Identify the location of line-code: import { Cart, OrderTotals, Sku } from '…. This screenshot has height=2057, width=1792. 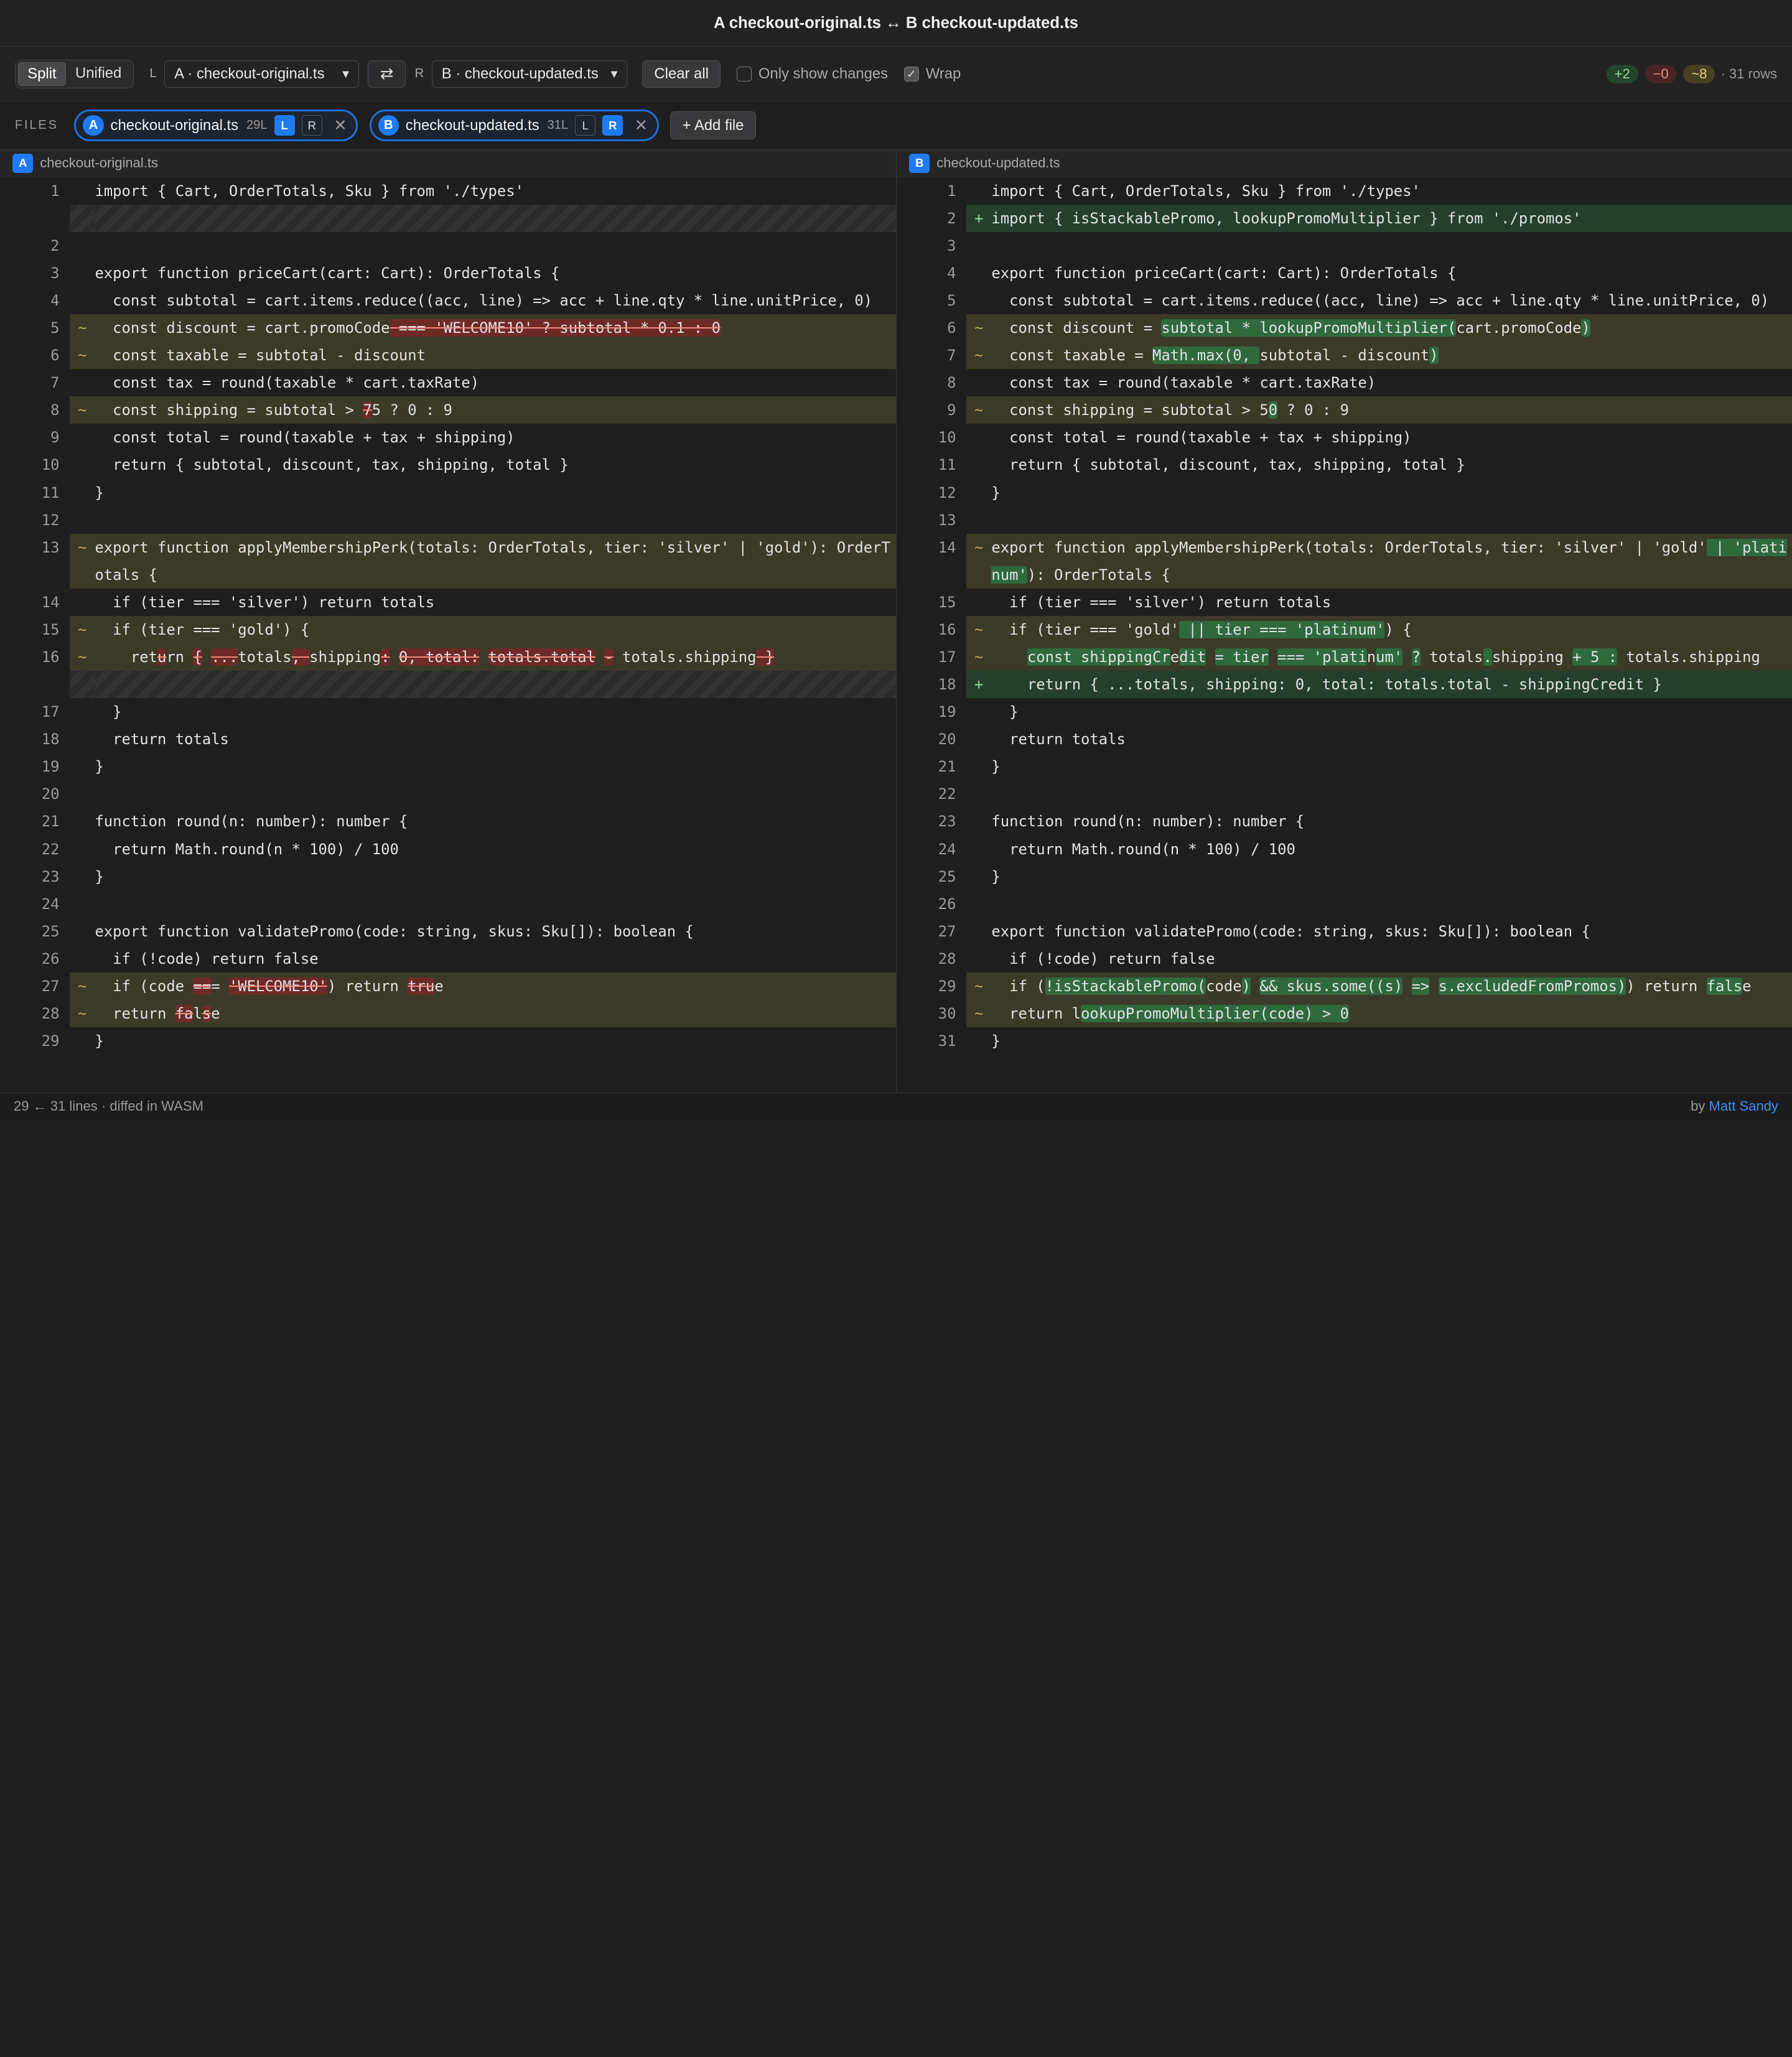
(496, 191).